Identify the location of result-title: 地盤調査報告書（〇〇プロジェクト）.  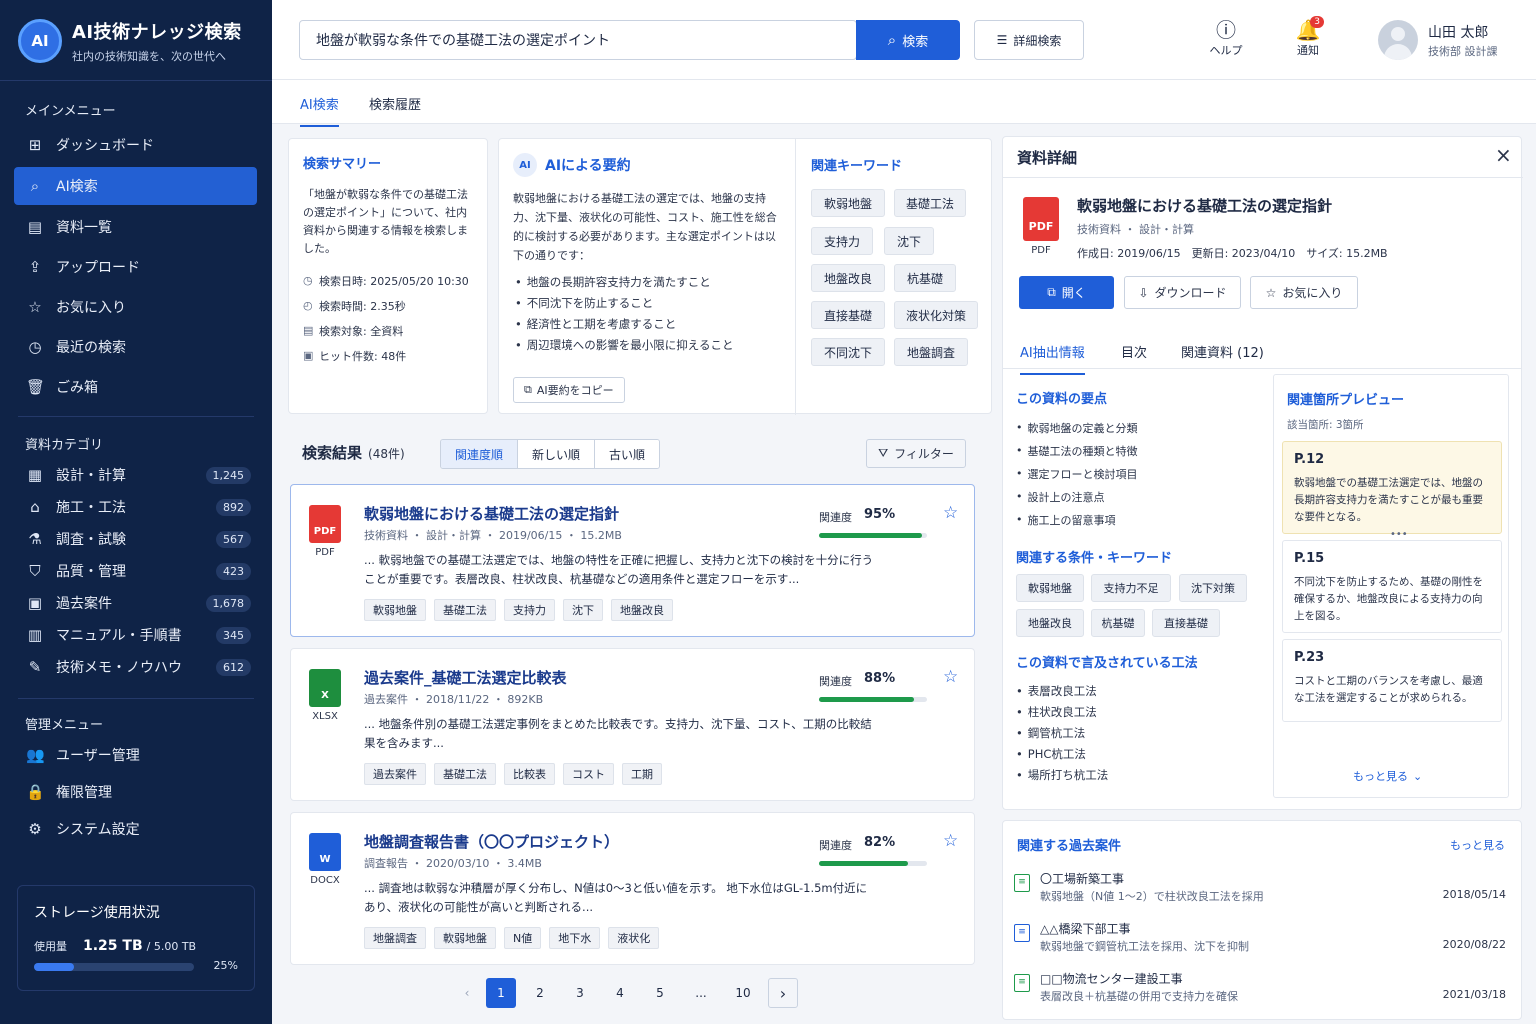
(491, 841).